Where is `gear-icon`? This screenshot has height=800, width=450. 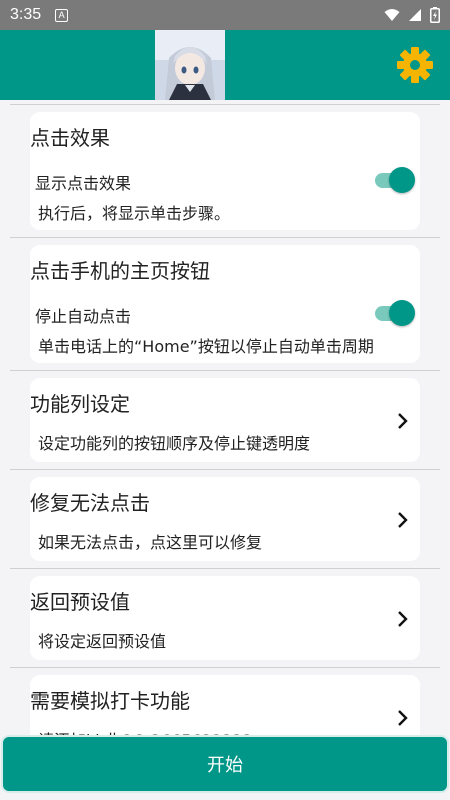
gear-icon is located at coordinates (415, 65).